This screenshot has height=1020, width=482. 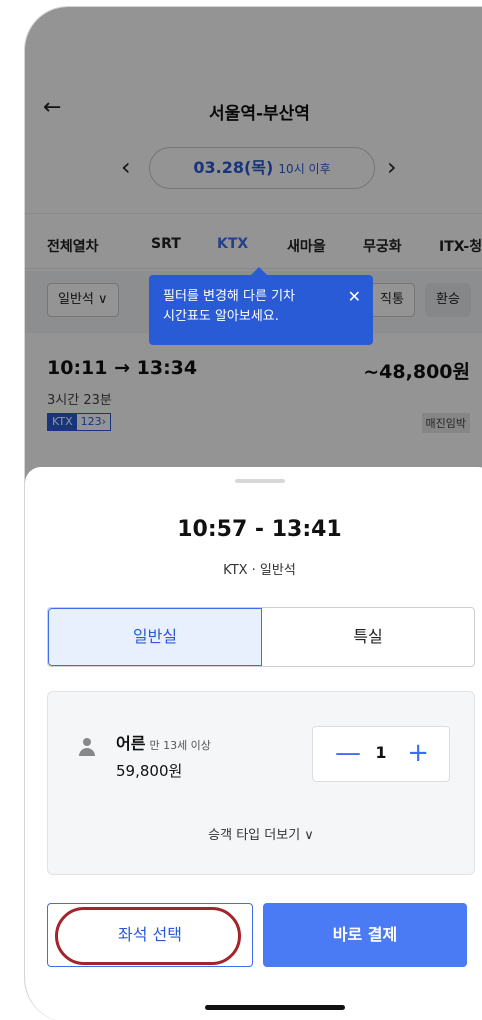 What do you see at coordinates (221, 316) in the screenshot?
I see `tooltip-line-2: 시간표도 알아보세요.` at bounding box center [221, 316].